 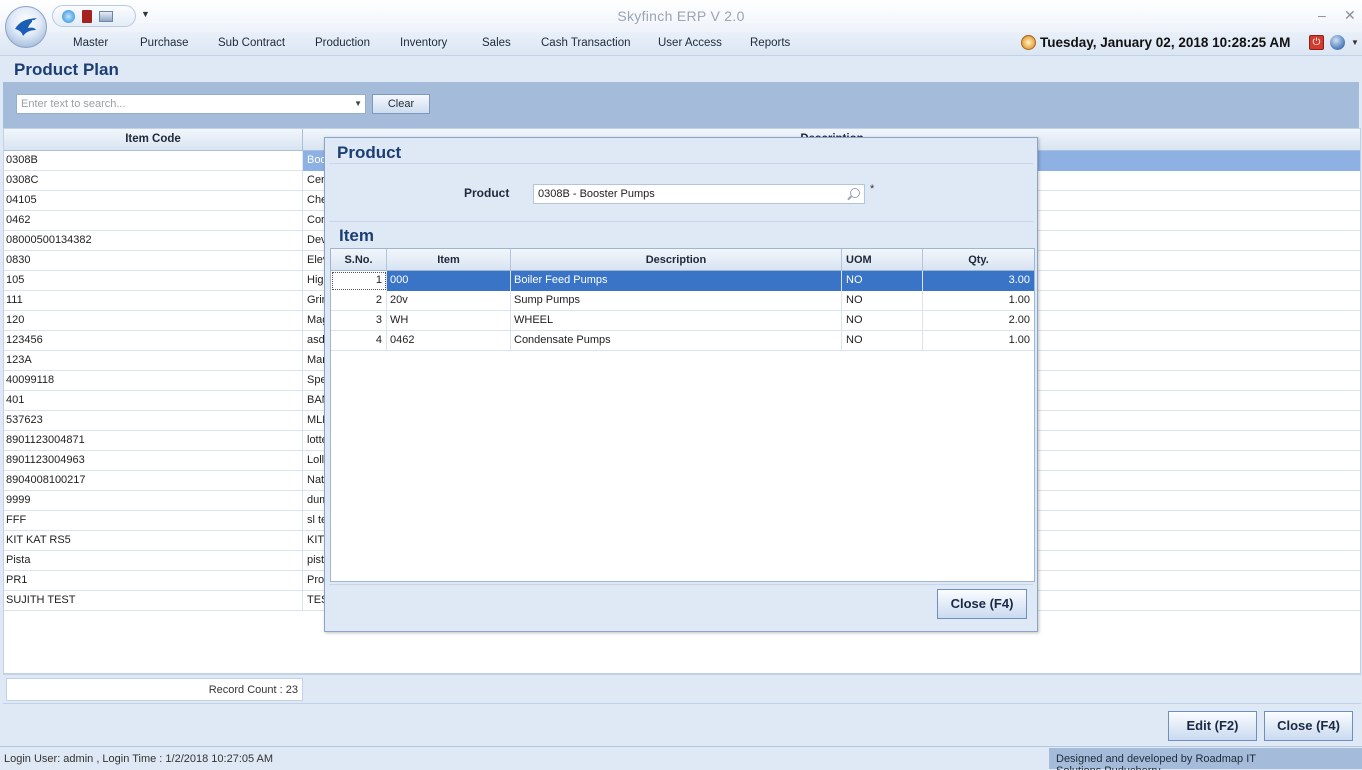 I want to click on item-code-cell: 111, so click(x=14, y=300).